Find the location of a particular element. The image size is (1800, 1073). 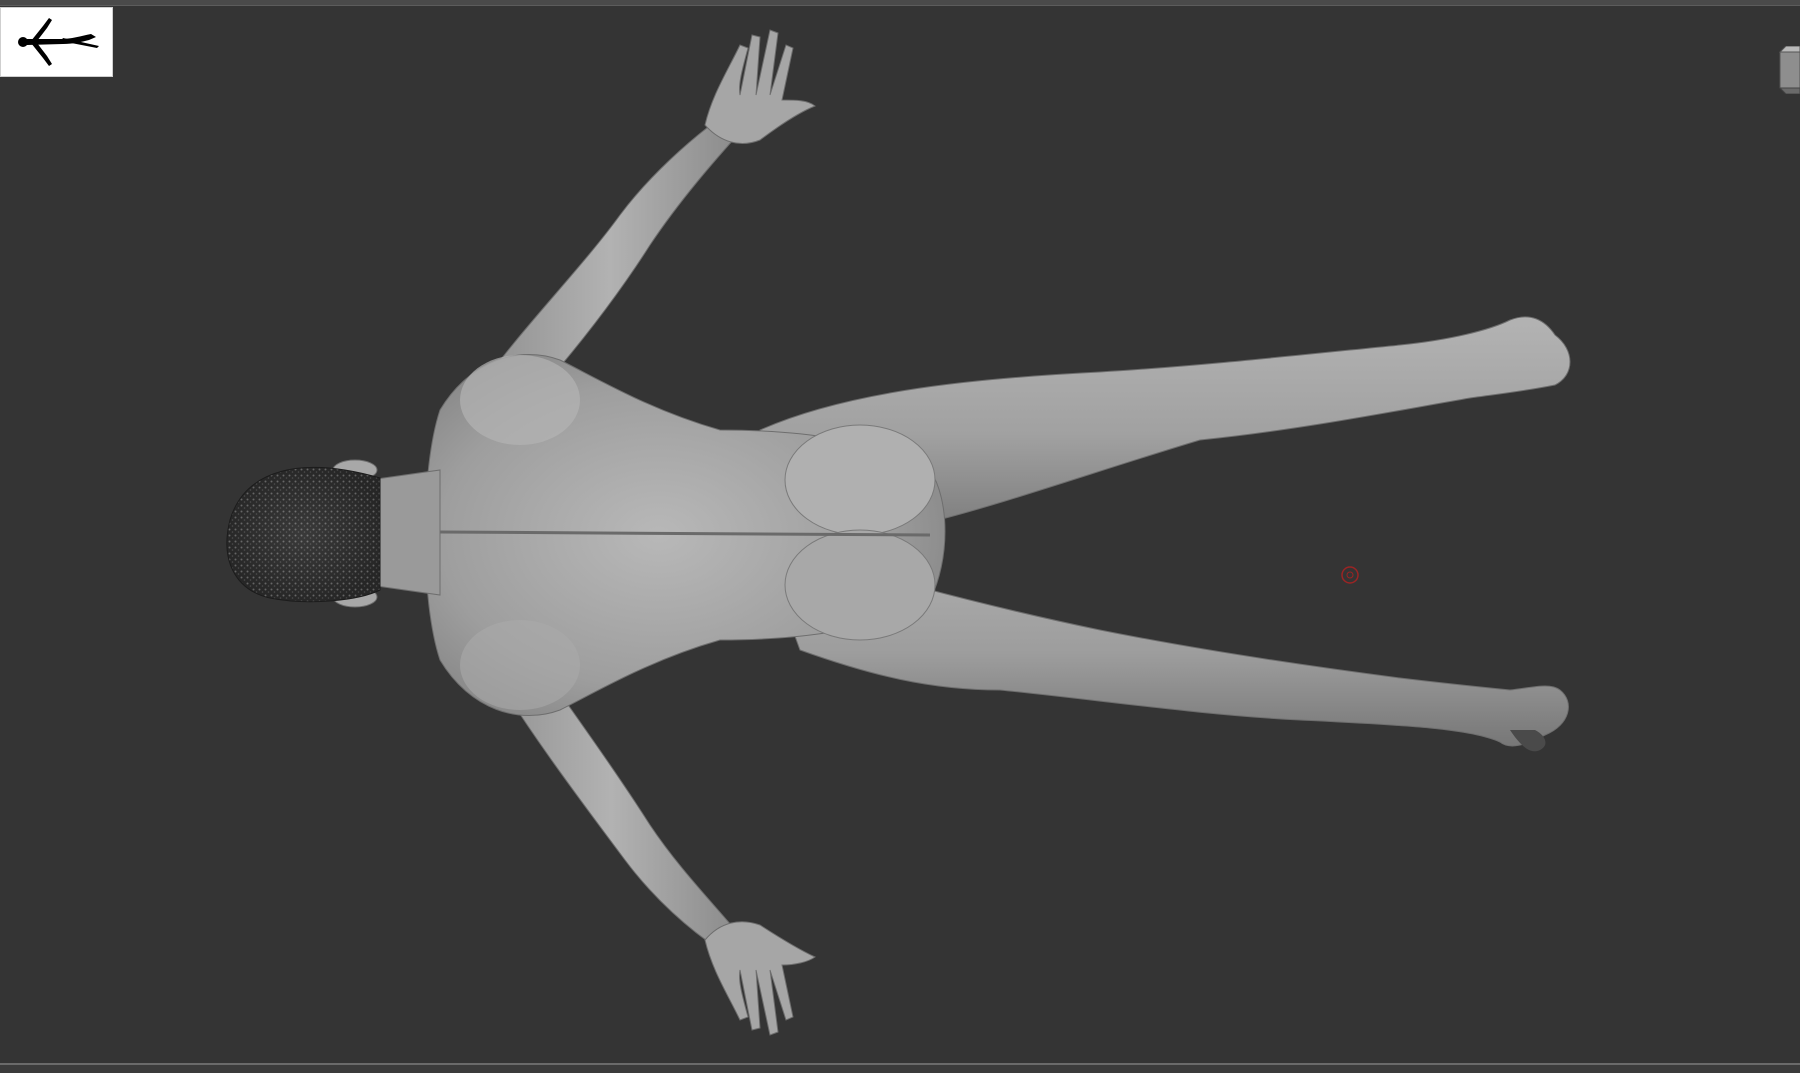

arm-upper is located at coordinates (610, 254).